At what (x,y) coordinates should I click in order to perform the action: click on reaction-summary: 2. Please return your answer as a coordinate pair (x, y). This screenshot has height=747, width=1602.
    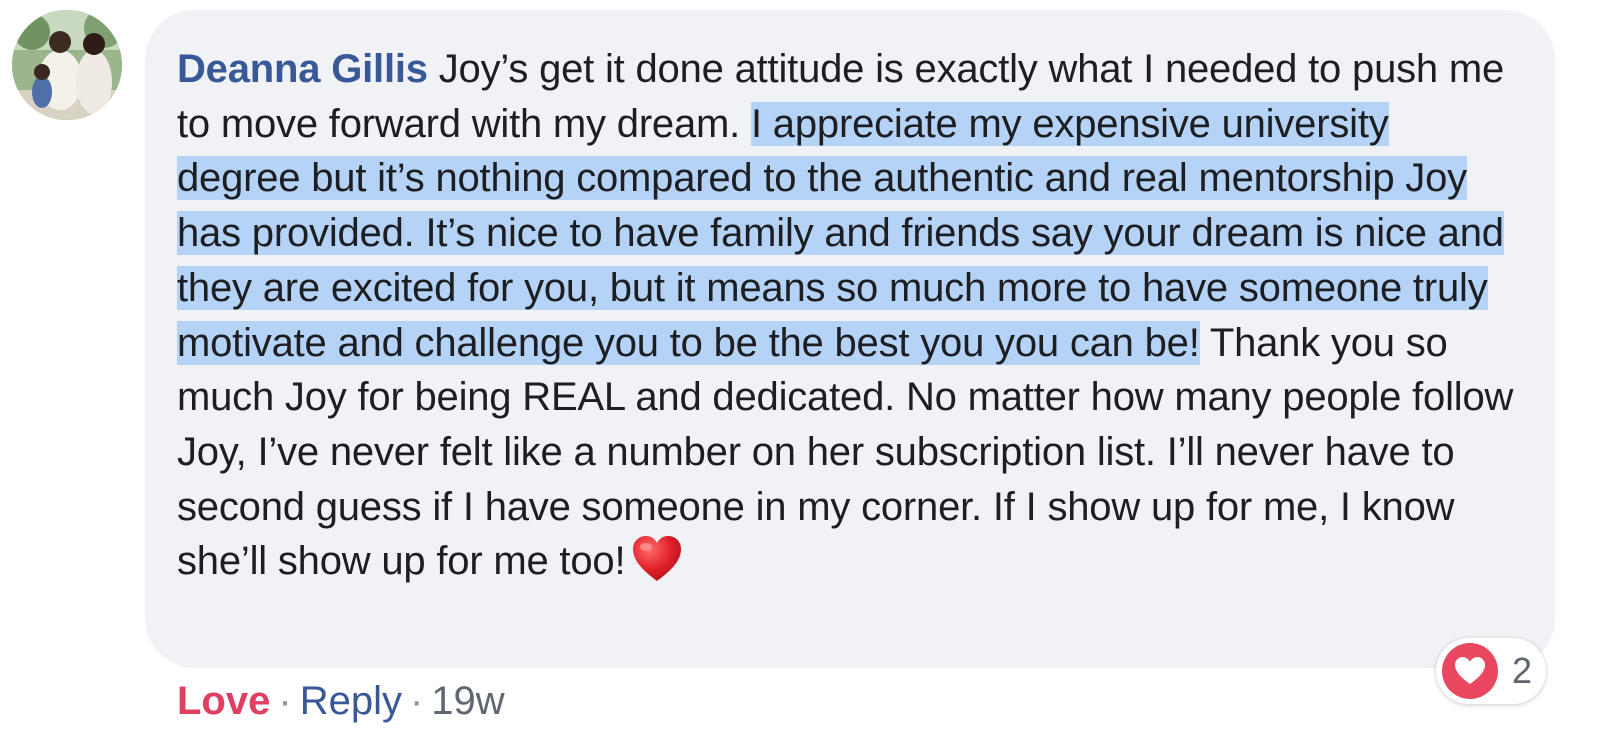
    Looking at the image, I should click on (1491, 671).